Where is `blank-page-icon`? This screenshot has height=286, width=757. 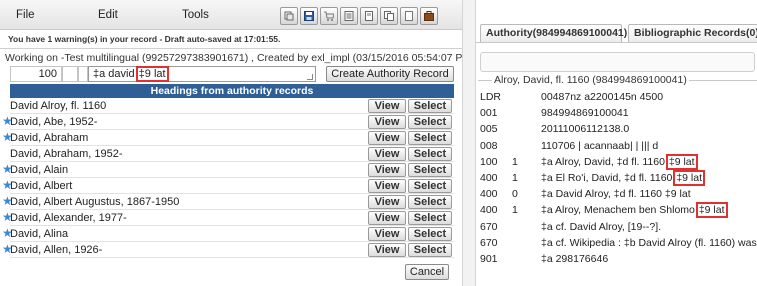 blank-page-icon is located at coordinates (409, 16).